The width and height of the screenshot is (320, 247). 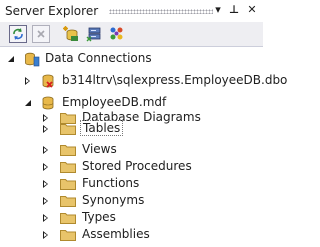 I want to click on connect-to-database-icon, so click(x=70, y=33).